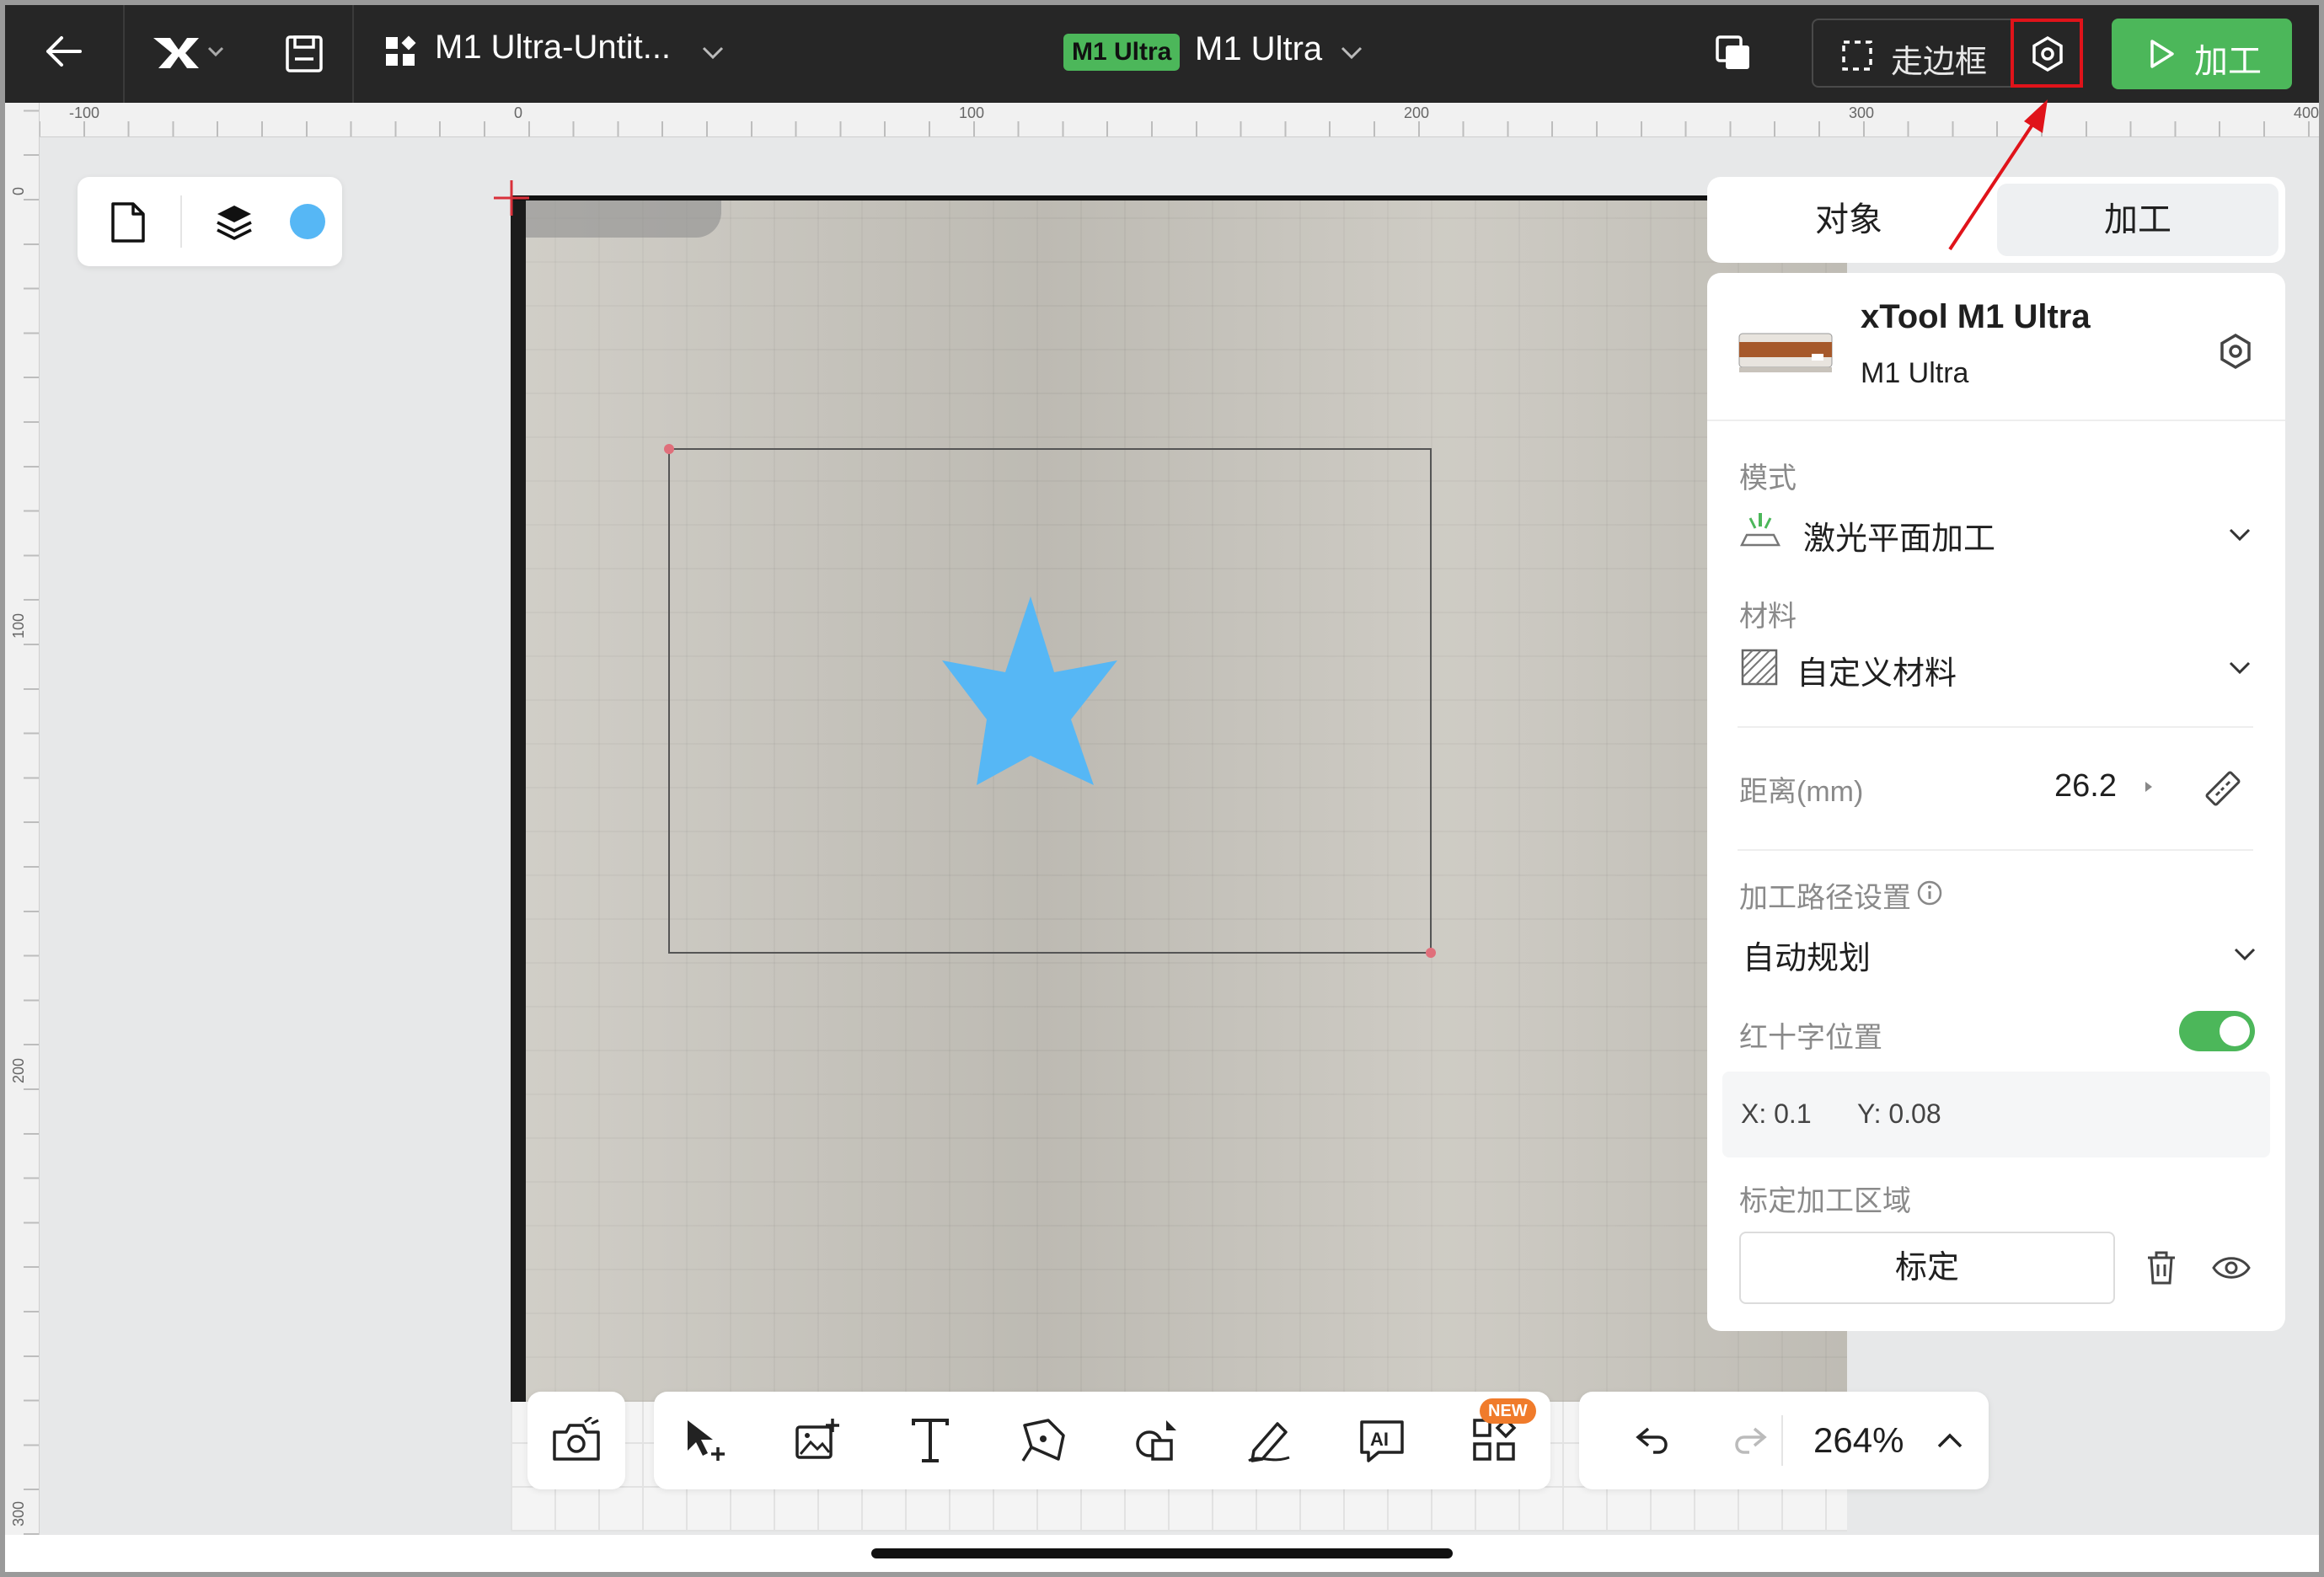 The height and width of the screenshot is (1577, 2324). Describe the element at coordinates (2161, 1268) in the screenshot. I see `trash-icon` at that location.